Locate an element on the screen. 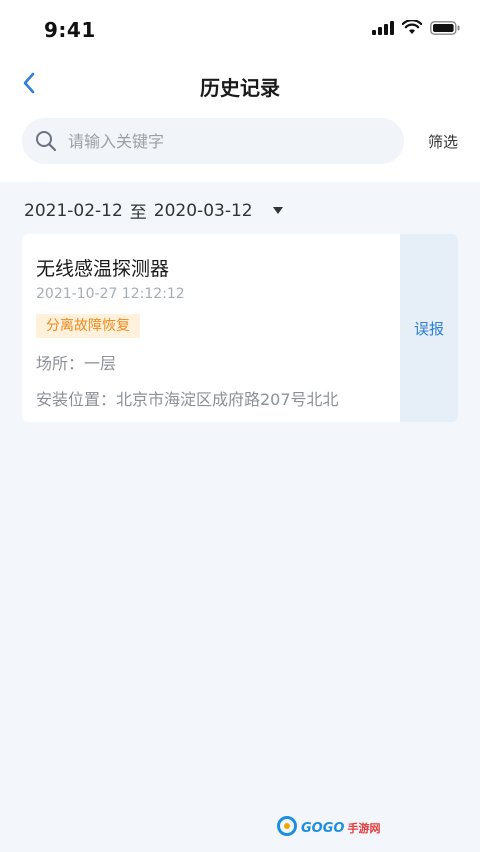 Image resolution: width=480 pixels, height=852 pixels. record-address: 安装位置：北京市海淀区成府路207号北北 is located at coordinates (187, 399).